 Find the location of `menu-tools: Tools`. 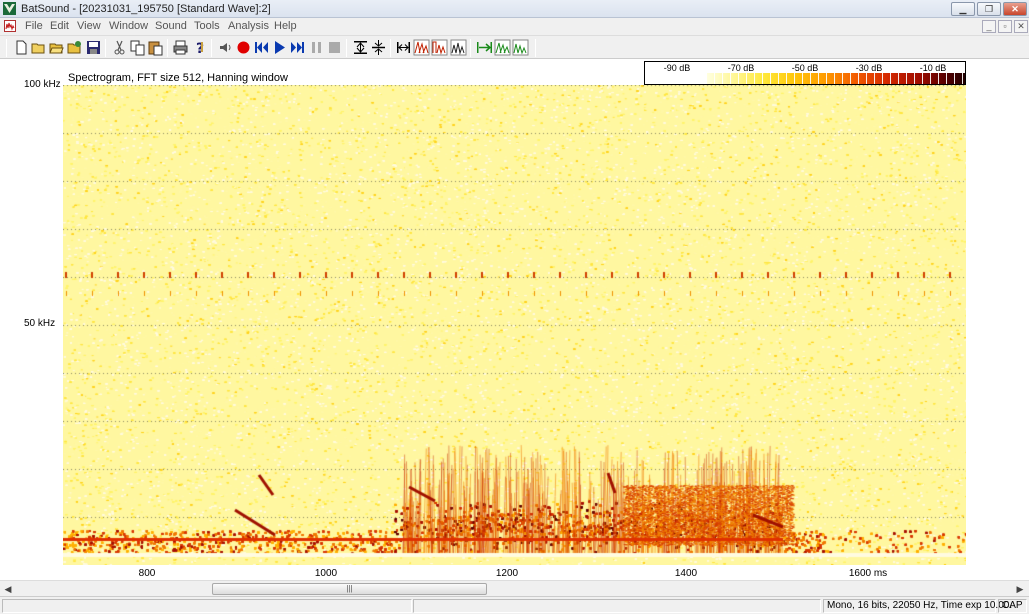

menu-tools: Tools is located at coordinates (207, 26).